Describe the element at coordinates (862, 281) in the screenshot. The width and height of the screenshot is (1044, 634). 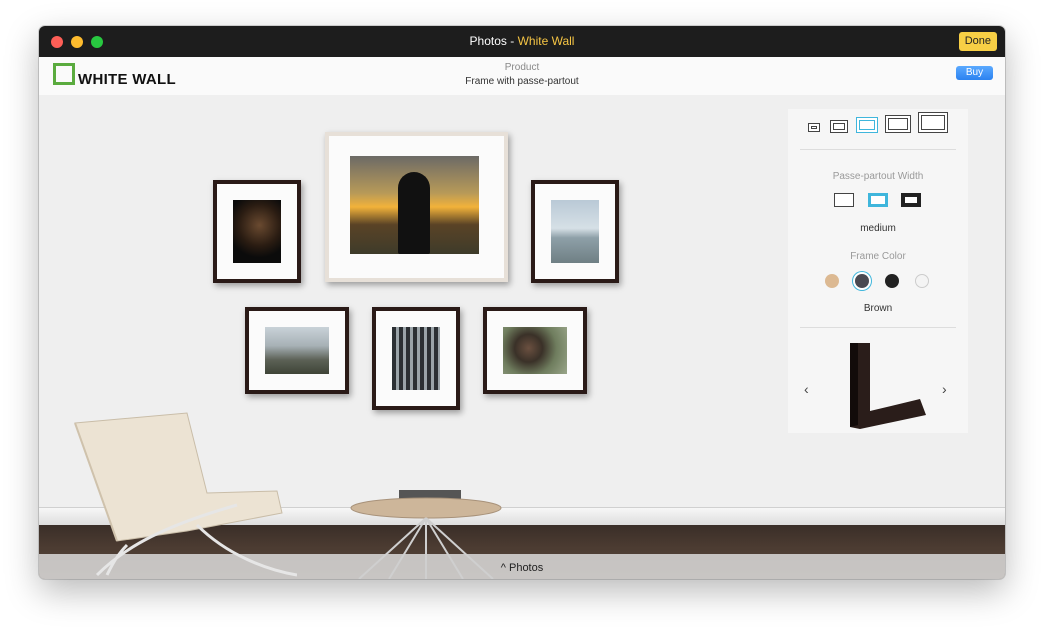
I see `frame-color-brown` at that location.